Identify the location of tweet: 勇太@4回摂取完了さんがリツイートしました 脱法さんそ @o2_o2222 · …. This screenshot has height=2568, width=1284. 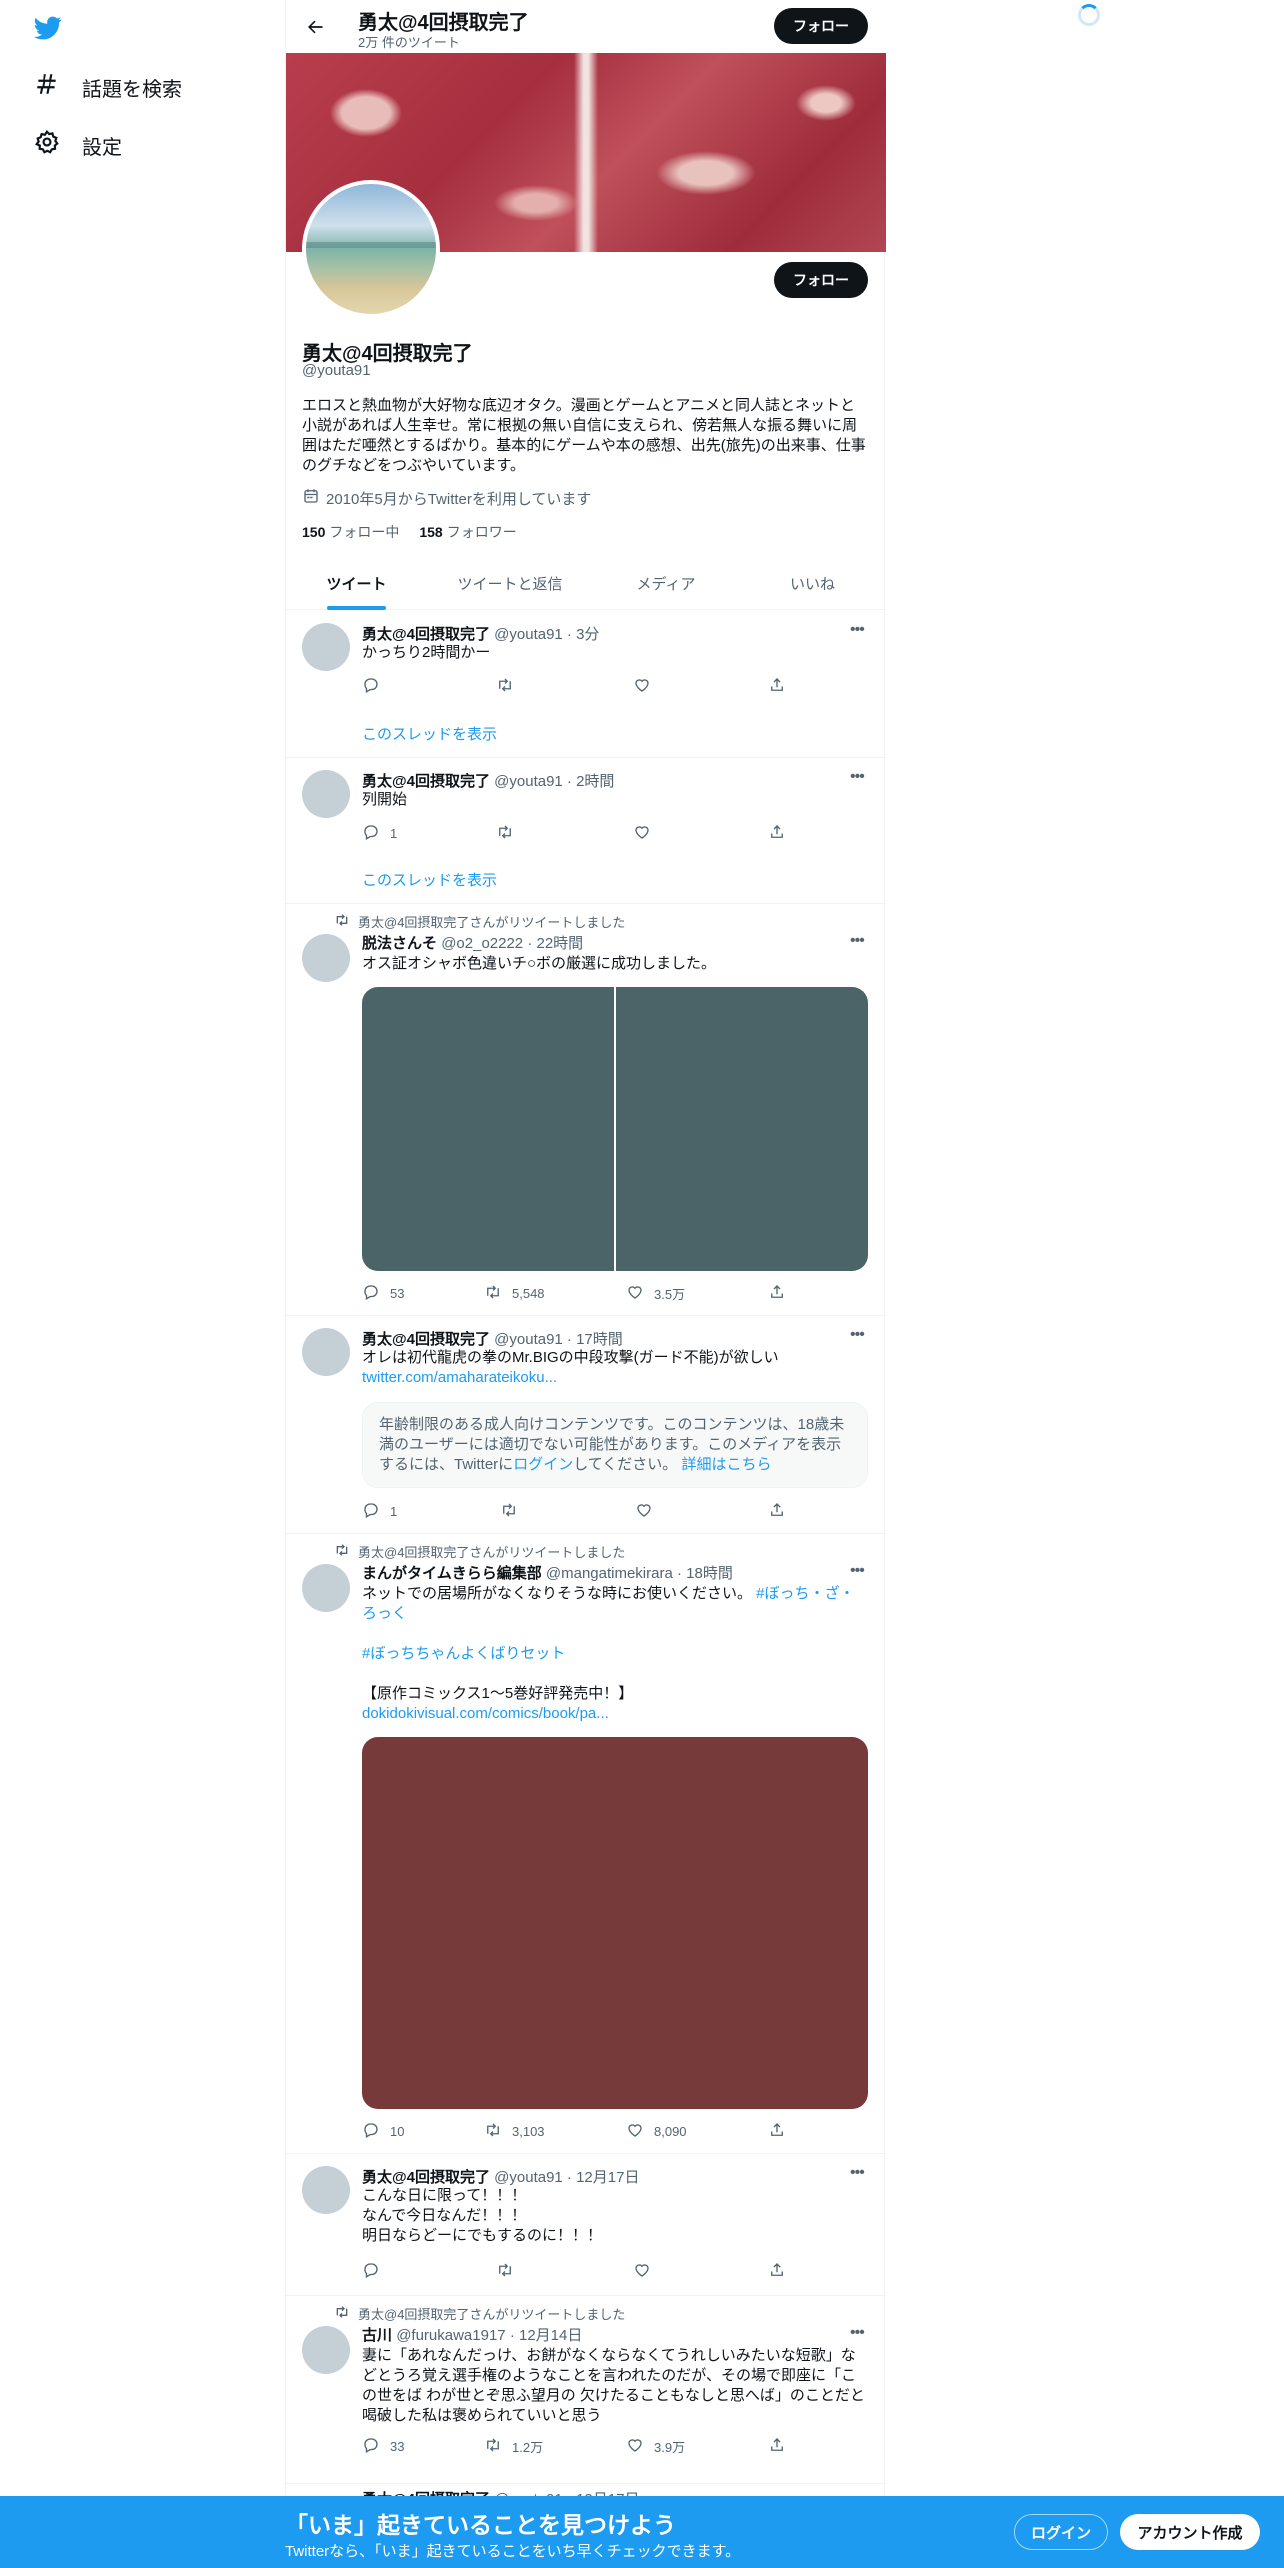
(586, 1110).